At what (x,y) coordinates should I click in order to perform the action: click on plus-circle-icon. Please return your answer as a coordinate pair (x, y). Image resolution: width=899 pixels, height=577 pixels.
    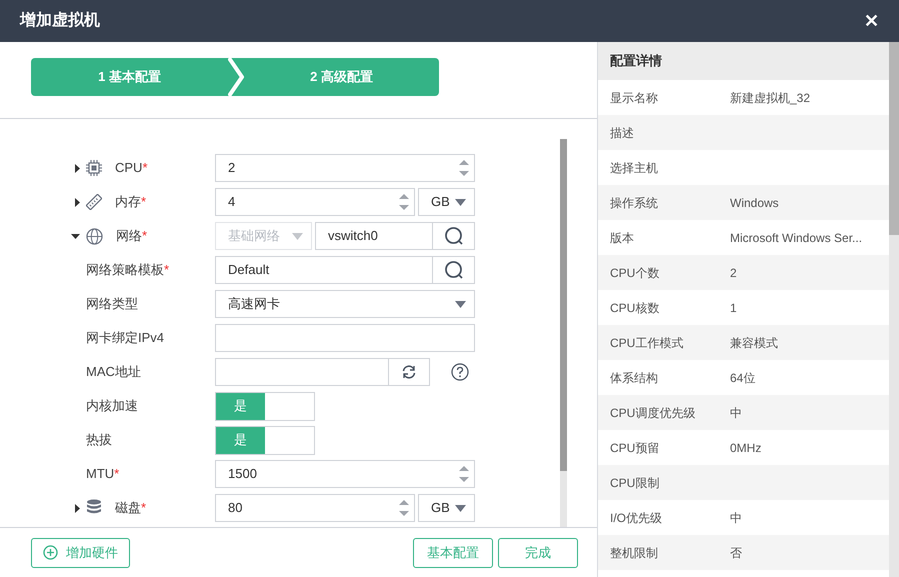
    Looking at the image, I should click on (50, 552).